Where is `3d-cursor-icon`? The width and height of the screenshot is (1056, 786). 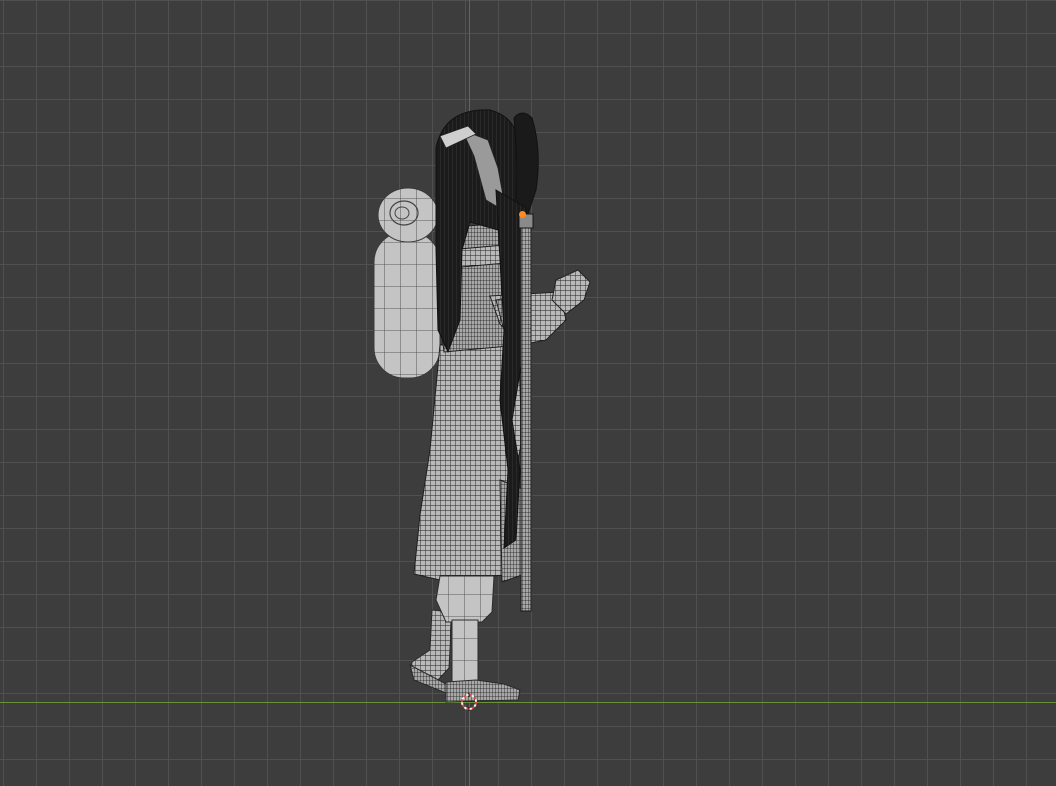 3d-cursor-icon is located at coordinates (469, 702).